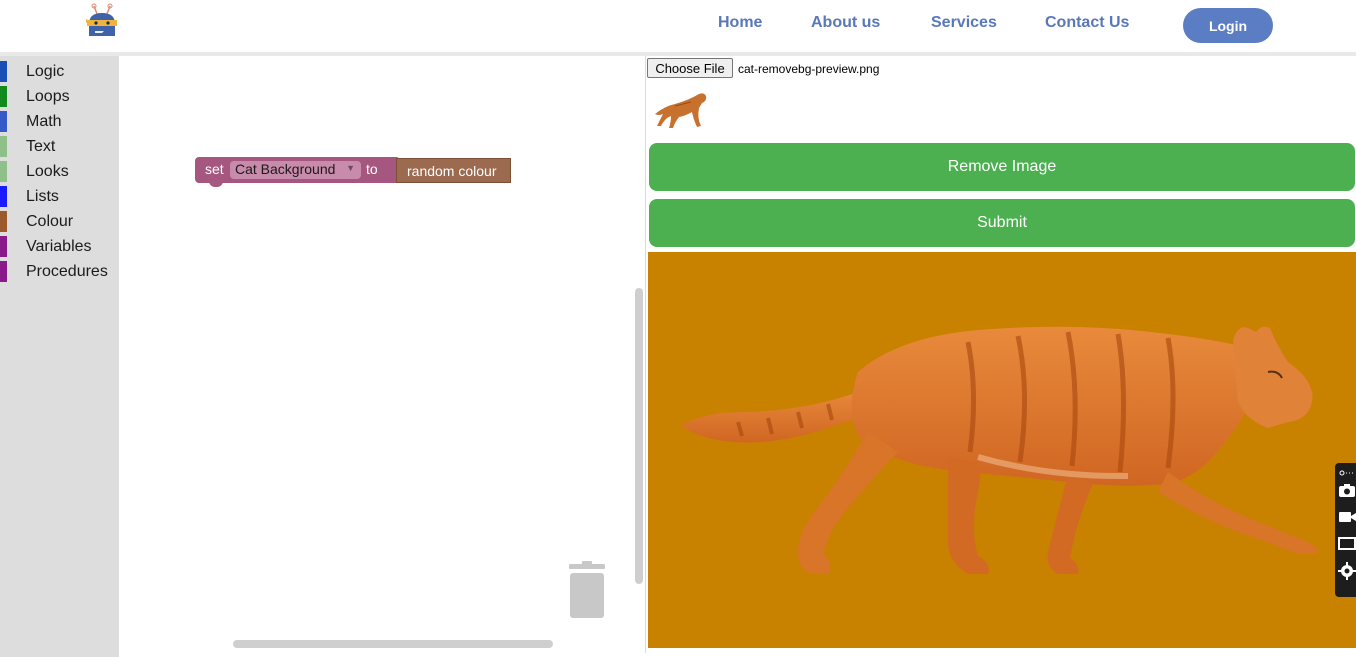  I want to click on toolbox-category-math: Math, so click(59, 120).